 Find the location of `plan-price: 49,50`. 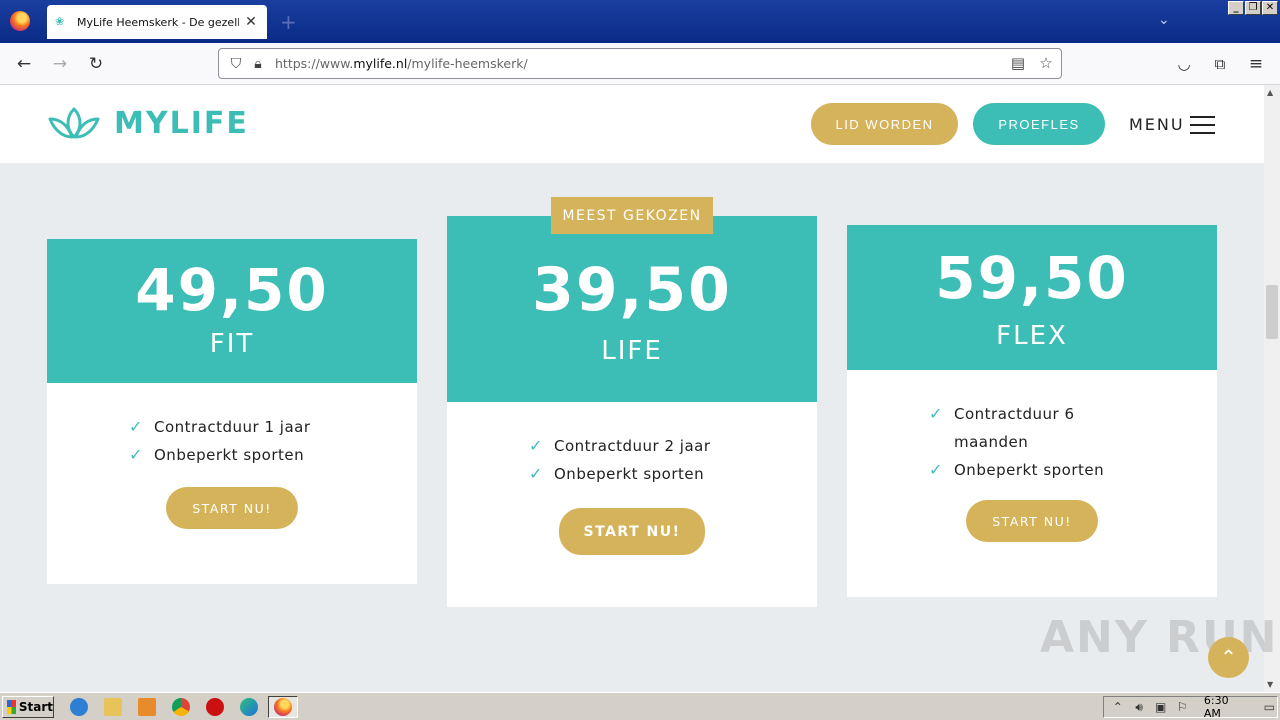

plan-price: 49,50 is located at coordinates (232, 290).